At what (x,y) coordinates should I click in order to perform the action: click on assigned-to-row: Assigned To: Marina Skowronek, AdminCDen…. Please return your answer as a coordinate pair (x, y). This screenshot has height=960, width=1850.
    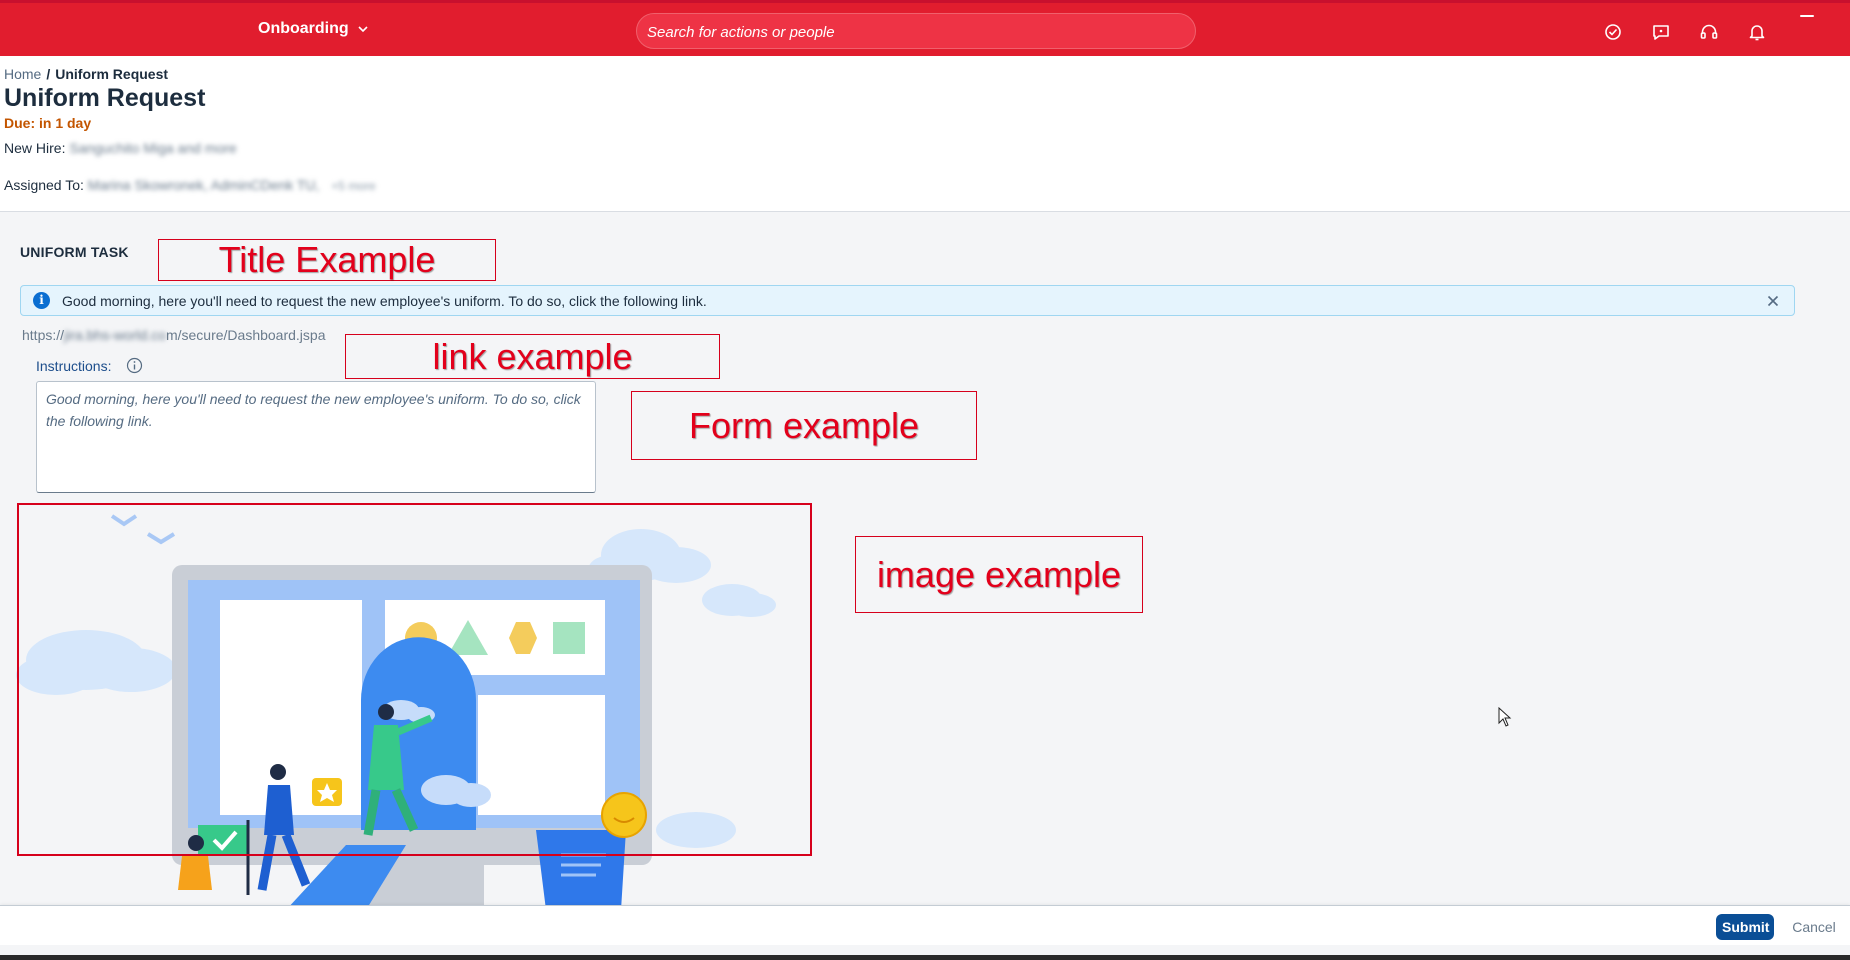
    Looking at the image, I should click on (190, 185).